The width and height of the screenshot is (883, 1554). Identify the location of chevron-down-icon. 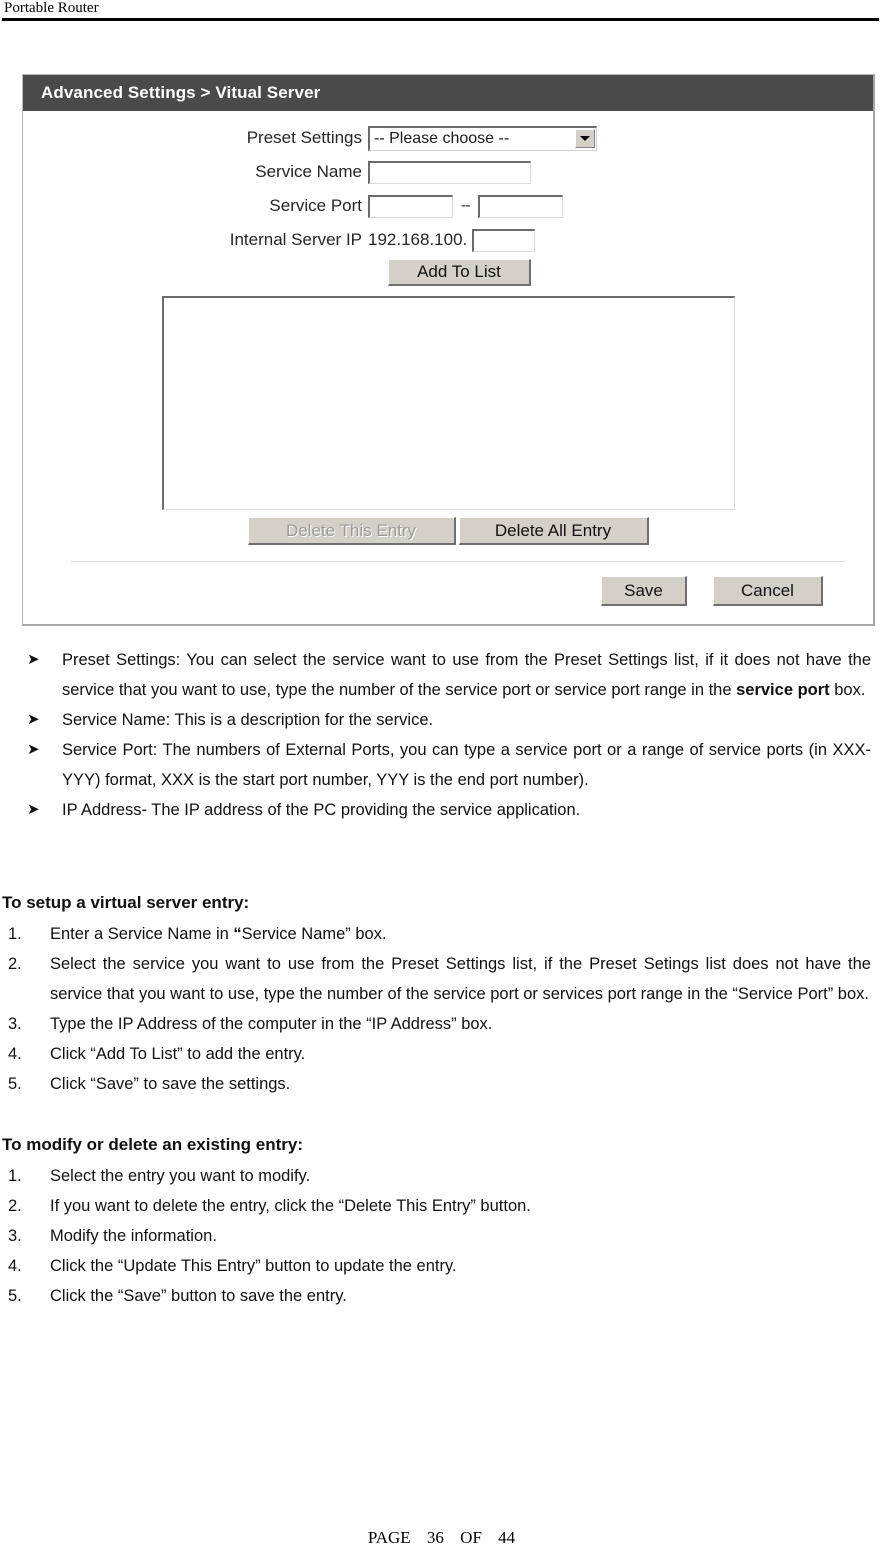
(585, 138).